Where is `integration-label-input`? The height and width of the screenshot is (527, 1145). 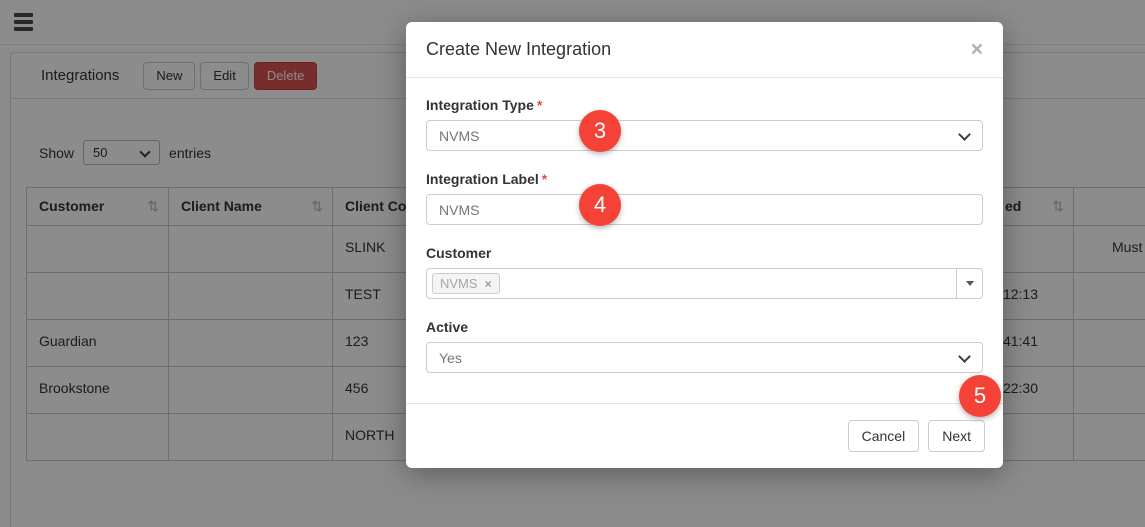 integration-label-input is located at coordinates (704, 209).